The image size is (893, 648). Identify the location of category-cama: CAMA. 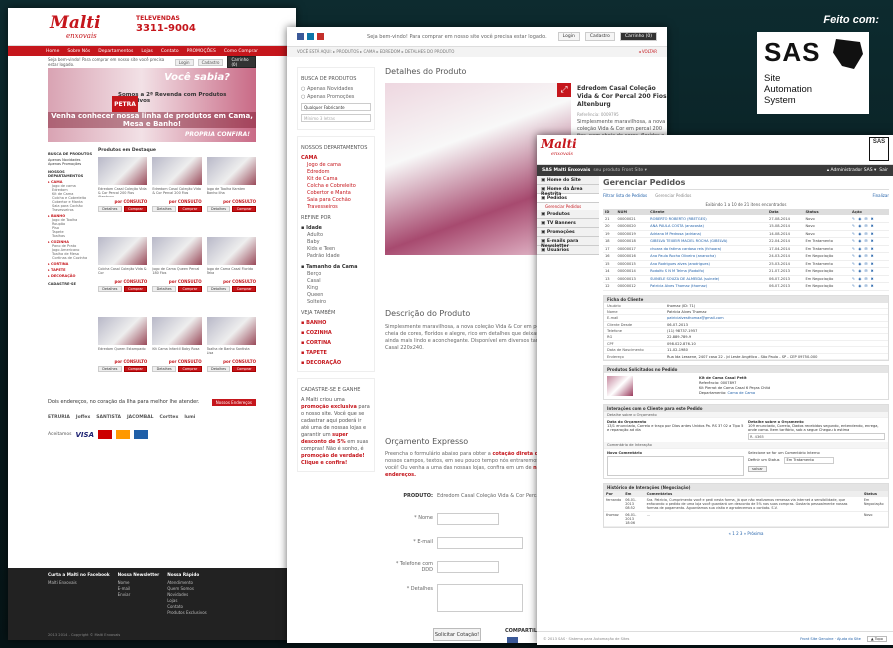
(336, 158).